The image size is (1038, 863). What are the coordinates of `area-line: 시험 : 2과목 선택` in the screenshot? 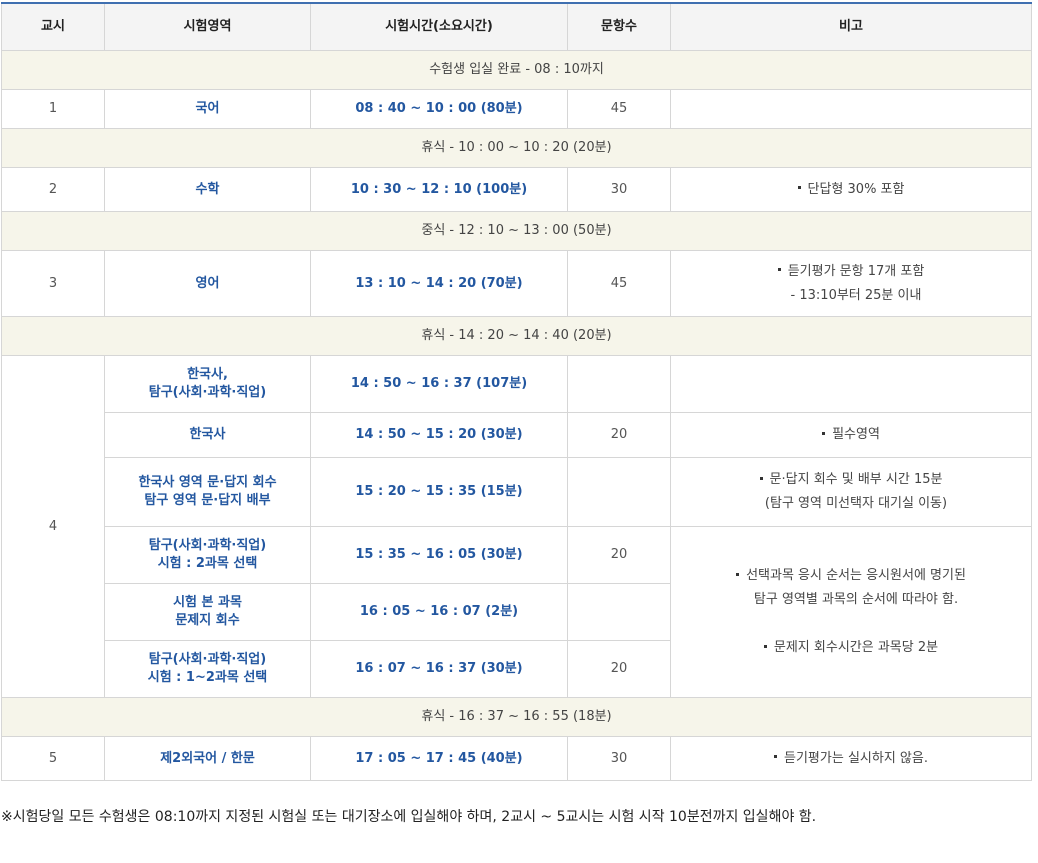 It's located at (207, 563).